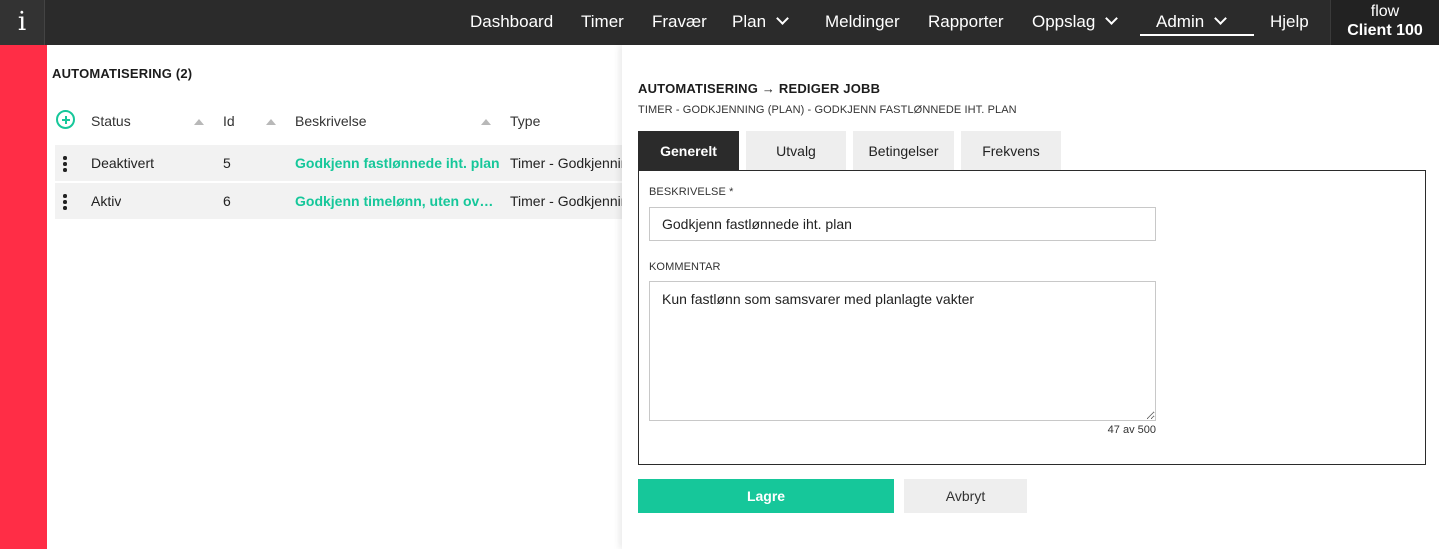 The height and width of the screenshot is (549, 1439). Describe the element at coordinates (796, 150) in the screenshot. I see `tab-utvalg: Utvalg` at that location.